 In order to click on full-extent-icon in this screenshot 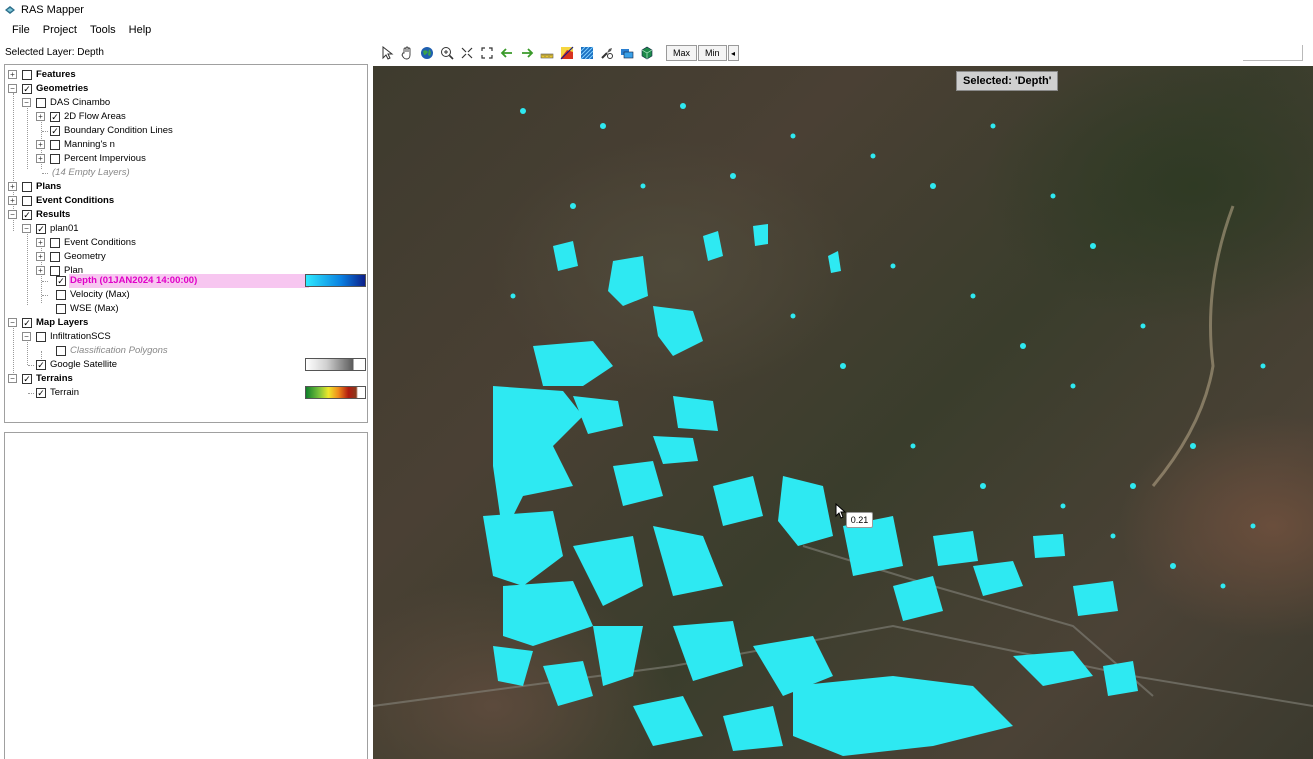, I will do `click(487, 53)`.